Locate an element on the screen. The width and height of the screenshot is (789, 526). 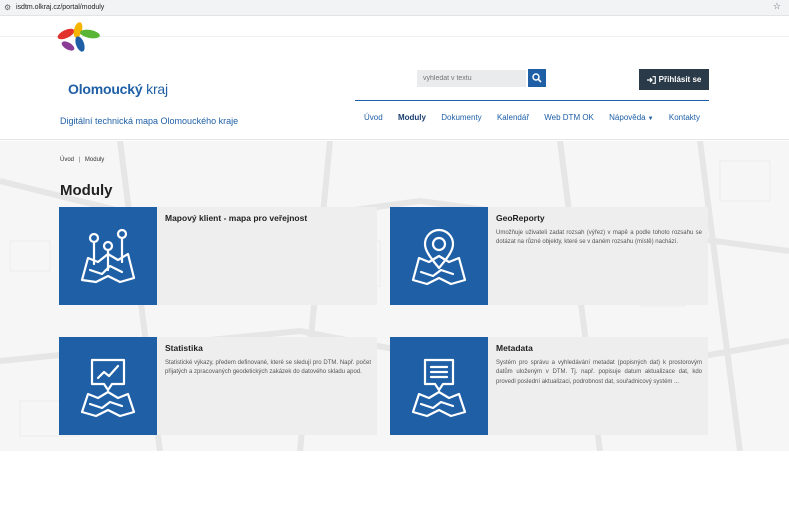
sign-in-icon is located at coordinates (651, 79).